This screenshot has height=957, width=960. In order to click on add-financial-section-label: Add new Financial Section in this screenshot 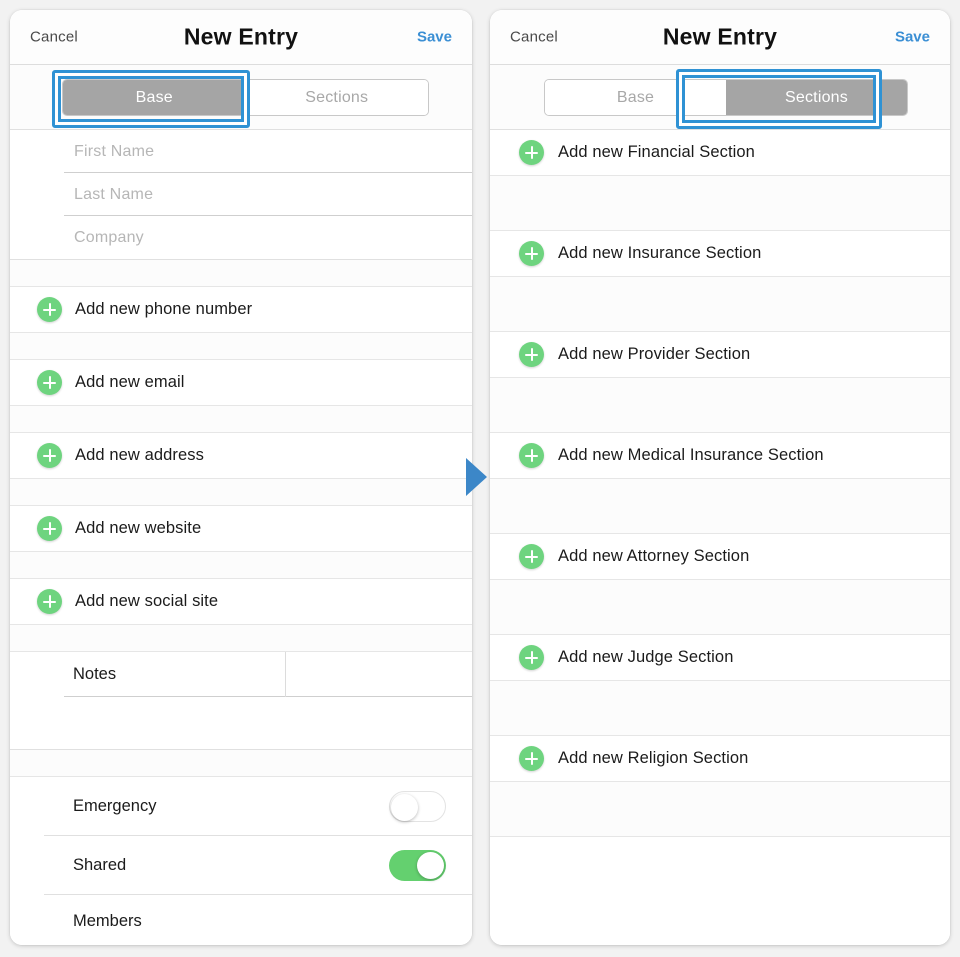, I will do `click(656, 152)`.